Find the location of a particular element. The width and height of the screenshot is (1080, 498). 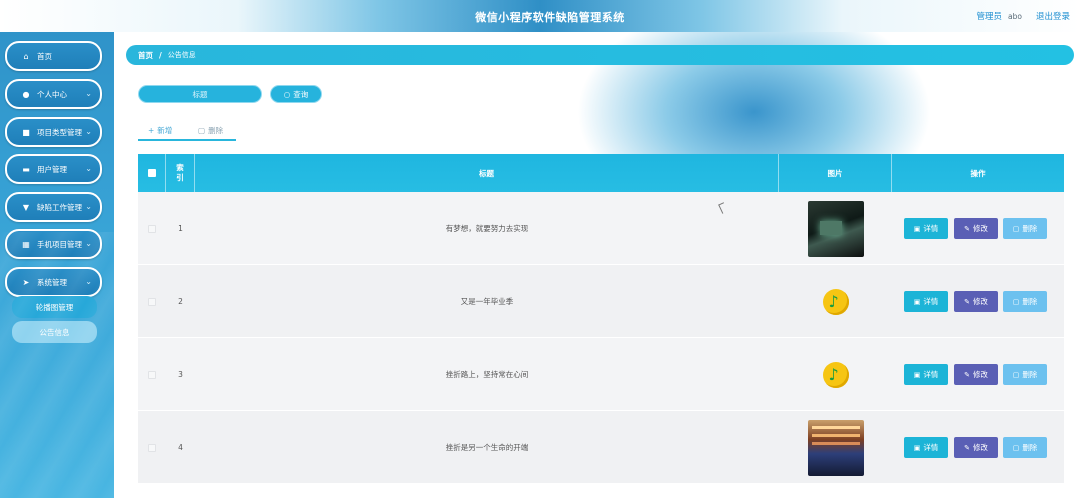

column-header-index: 索引 is located at coordinates (180, 173).